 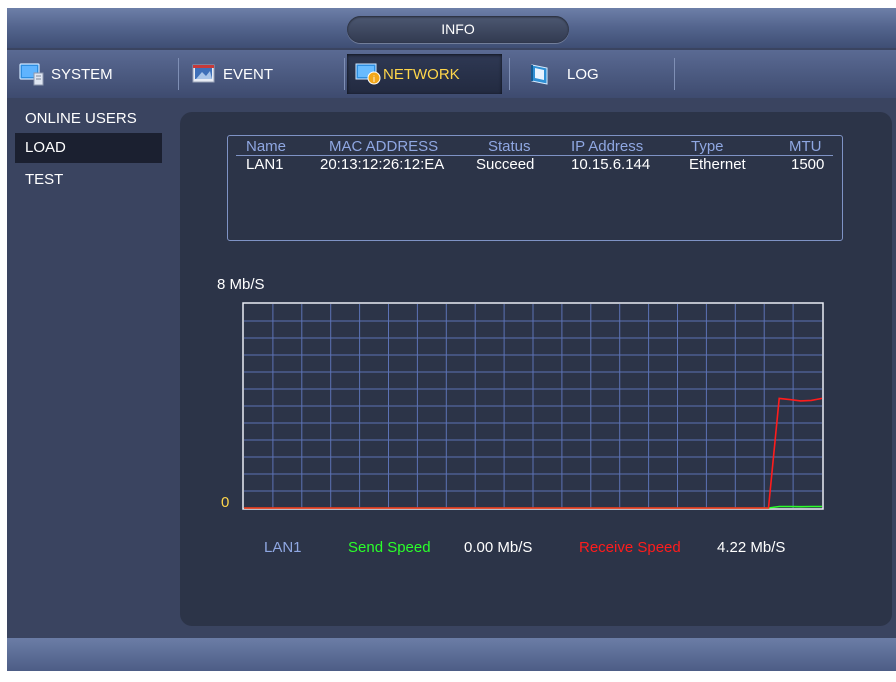 I want to click on tab-bar: SYSTEM EVENT i NETWORK LOG, so click(x=451, y=74).